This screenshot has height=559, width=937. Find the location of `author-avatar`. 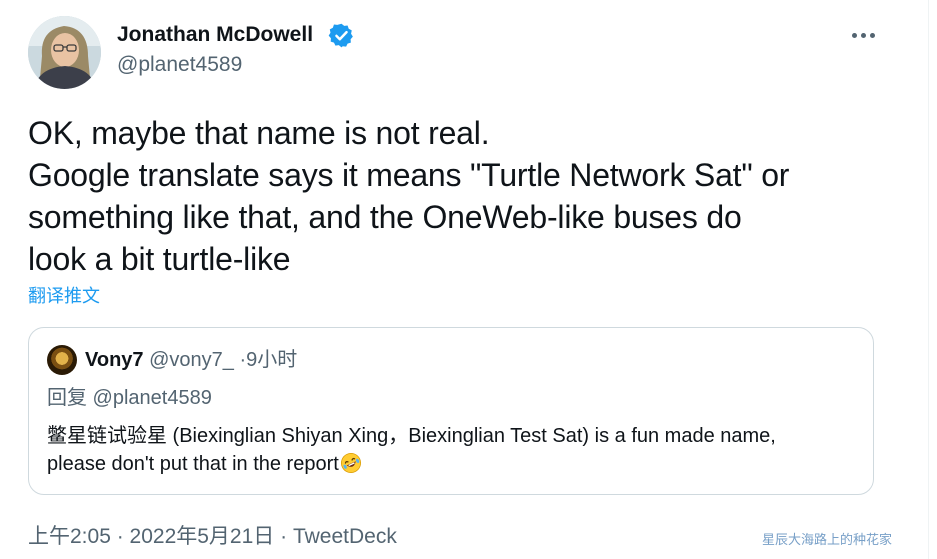

author-avatar is located at coordinates (64, 52).